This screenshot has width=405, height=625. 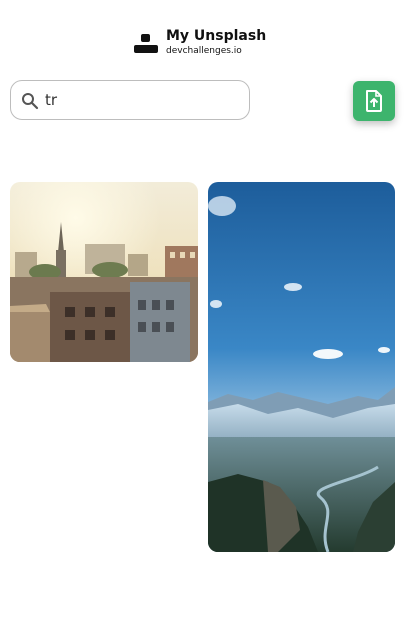 What do you see at coordinates (104, 272) in the screenshot?
I see `photo-city` at bounding box center [104, 272].